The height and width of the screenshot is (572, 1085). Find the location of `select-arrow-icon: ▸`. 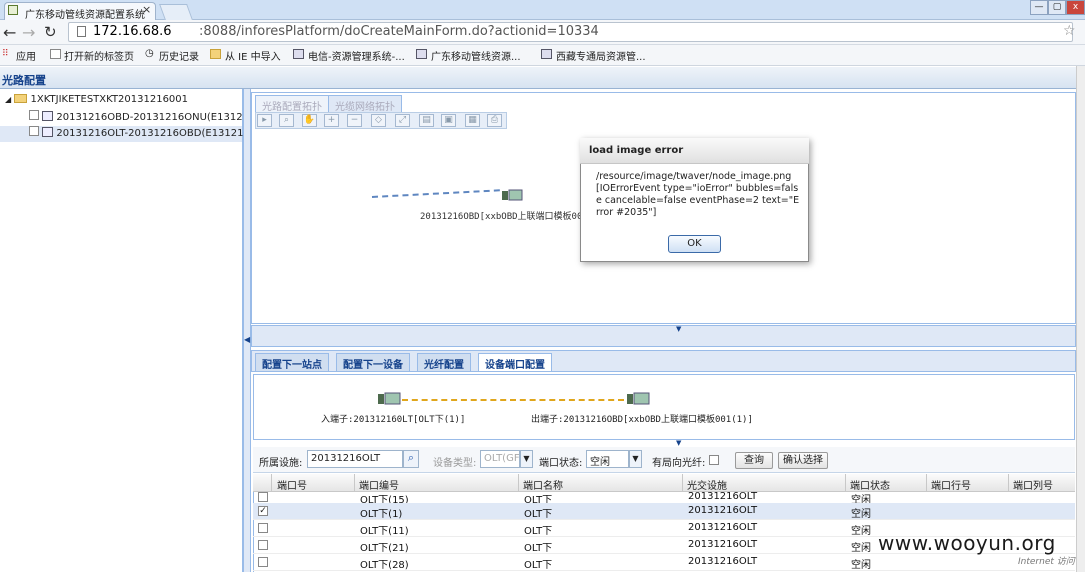

select-arrow-icon: ▸ is located at coordinates (264, 120).